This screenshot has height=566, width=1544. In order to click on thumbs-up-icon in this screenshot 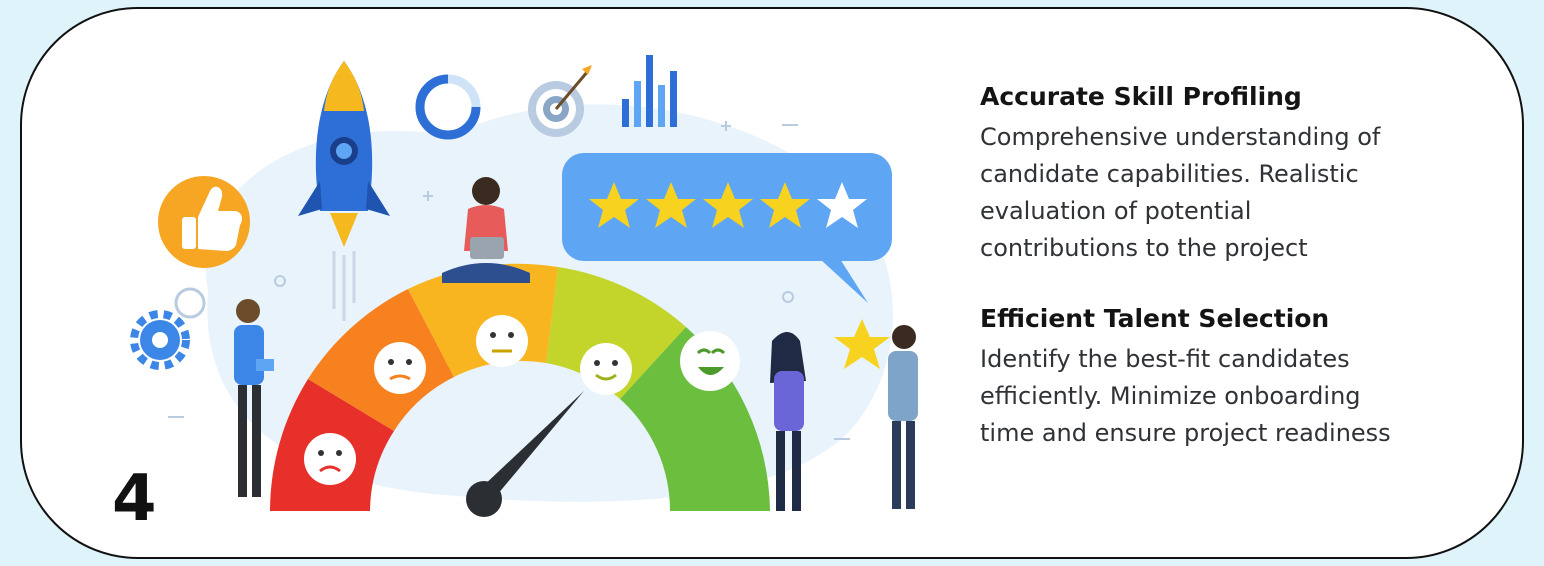, I will do `click(204, 222)`.